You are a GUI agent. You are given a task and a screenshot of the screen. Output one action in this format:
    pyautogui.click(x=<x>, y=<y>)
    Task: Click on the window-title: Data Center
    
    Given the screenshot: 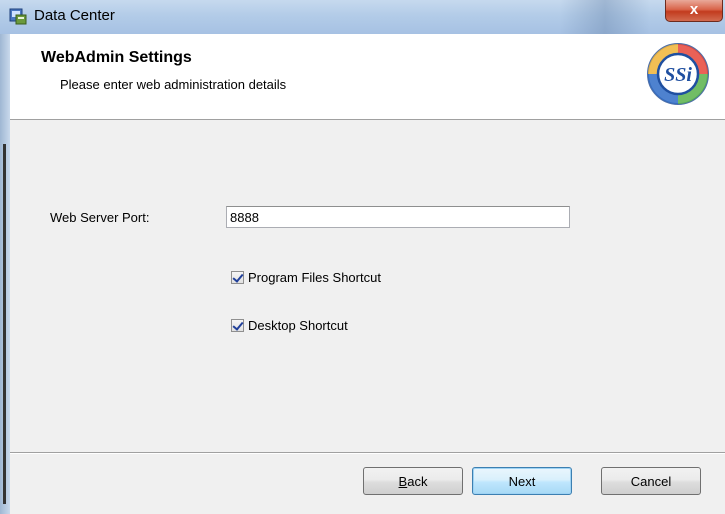 What is the action you would take?
    pyautogui.click(x=74, y=15)
    